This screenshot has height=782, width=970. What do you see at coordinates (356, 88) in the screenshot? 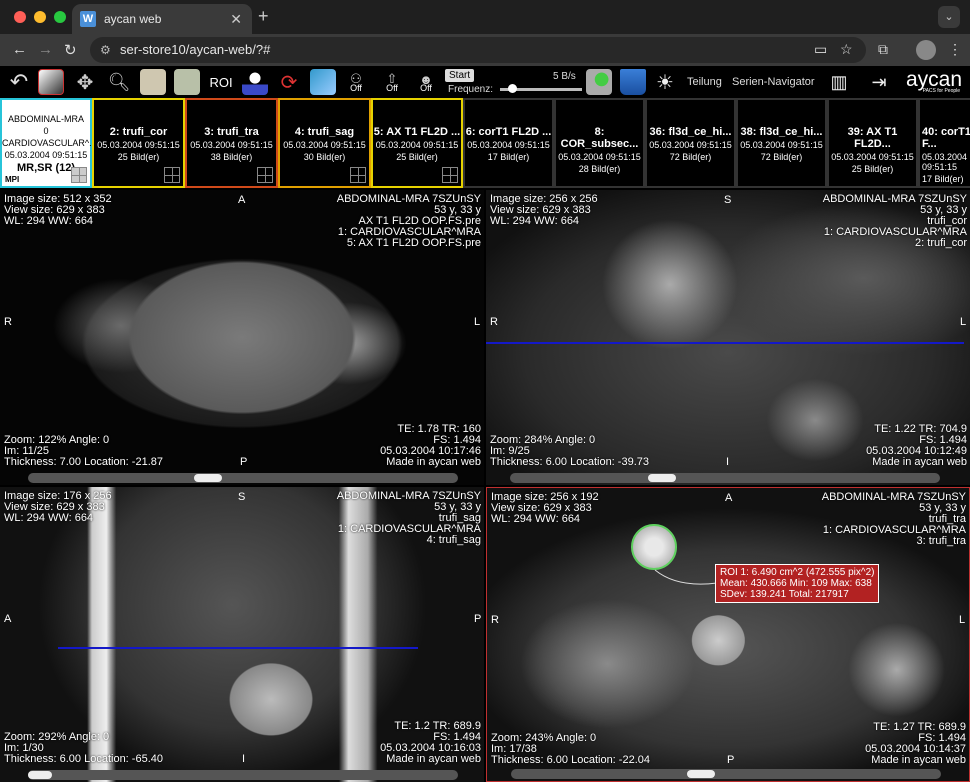
I see `off-label-1: Off` at bounding box center [356, 88].